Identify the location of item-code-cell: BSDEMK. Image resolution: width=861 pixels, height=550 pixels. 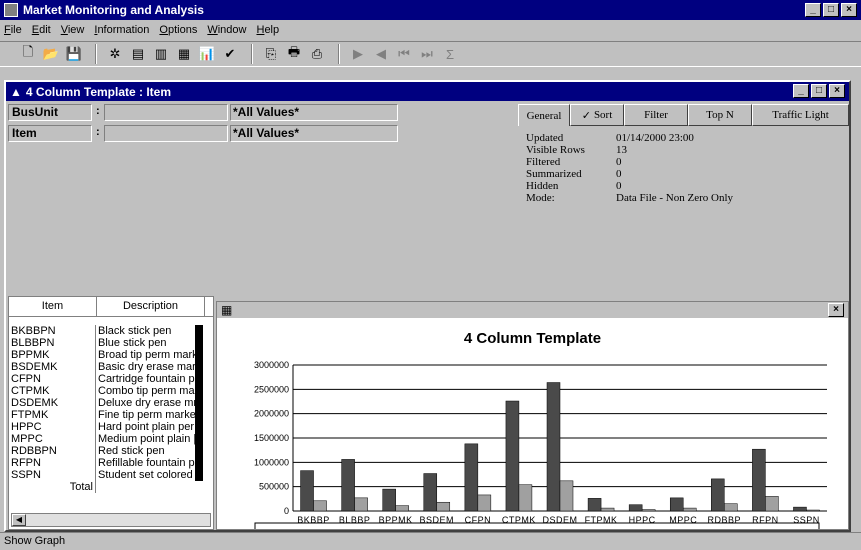
(52, 367).